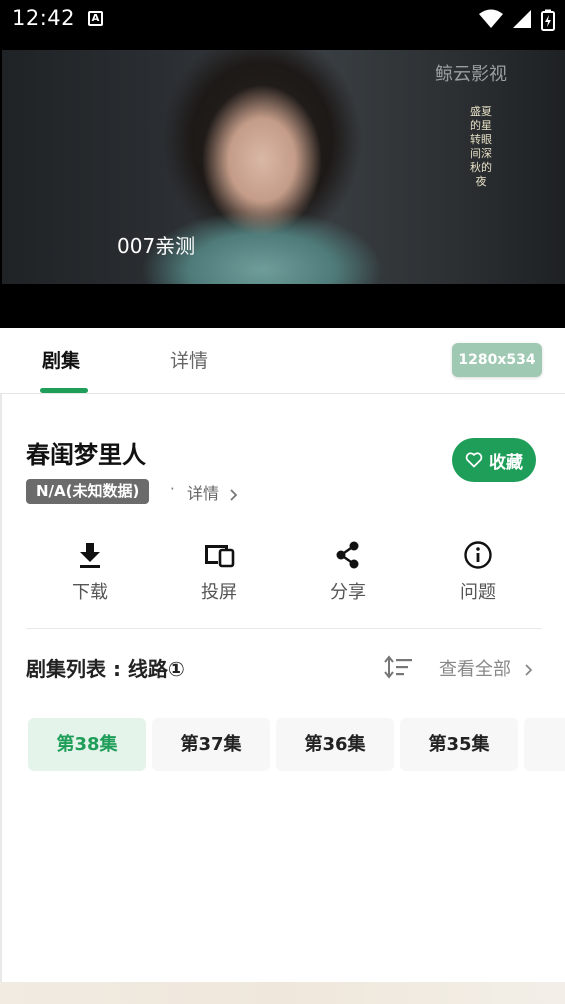 The height and width of the screenshot is (1004, 565). Describe the element at coordinates (459, 744) in the screenshot. I see `episode-button: 第35集` at that location.